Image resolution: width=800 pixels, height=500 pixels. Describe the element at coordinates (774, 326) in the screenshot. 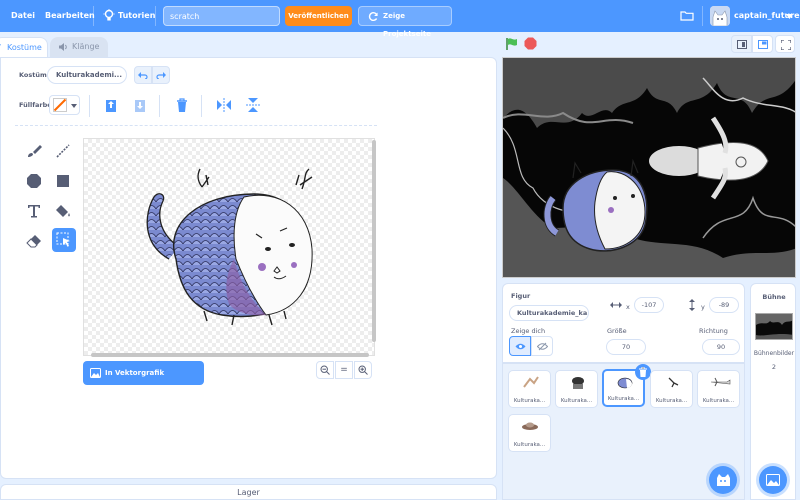

I see `stage-thumbnail` at that location.